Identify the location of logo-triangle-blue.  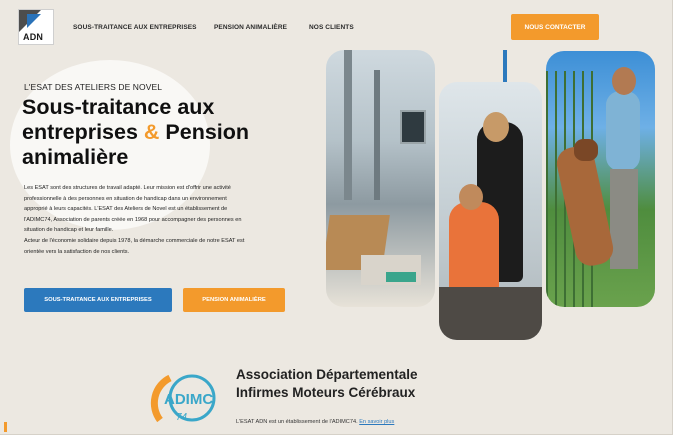
(34, 21).